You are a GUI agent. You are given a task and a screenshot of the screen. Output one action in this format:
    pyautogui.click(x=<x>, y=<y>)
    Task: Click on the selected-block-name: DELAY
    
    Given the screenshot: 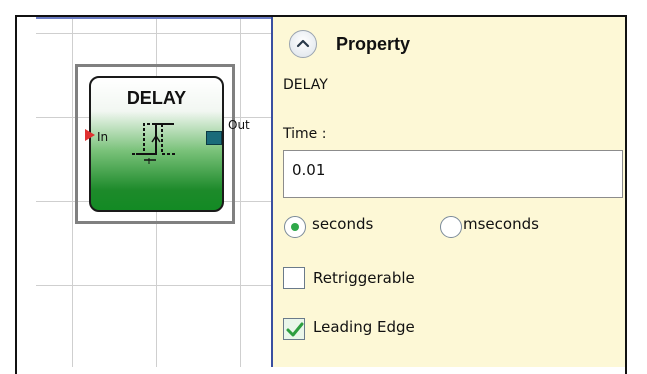 What is the action you would take?
    pyautogui.click(x=305, y=85)
    